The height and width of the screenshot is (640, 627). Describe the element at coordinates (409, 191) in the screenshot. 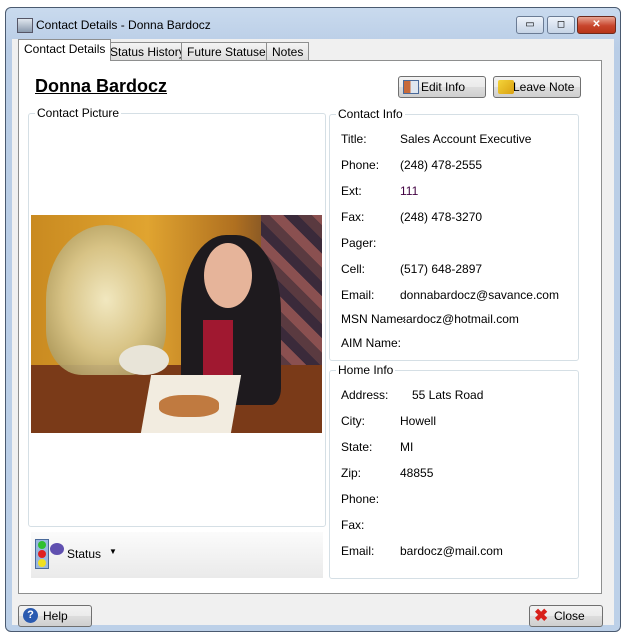

I see `field-value: 111` at that location.